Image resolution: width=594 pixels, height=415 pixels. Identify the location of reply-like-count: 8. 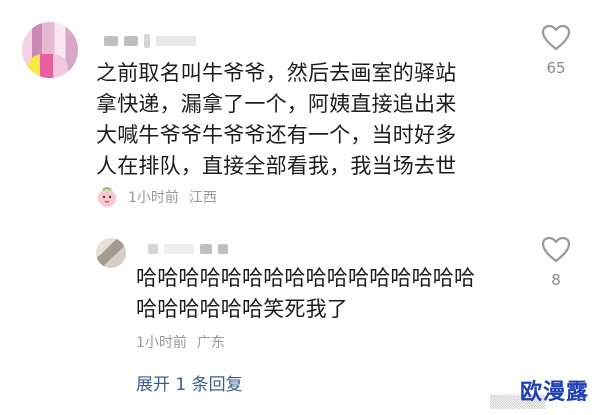
(556, 280).